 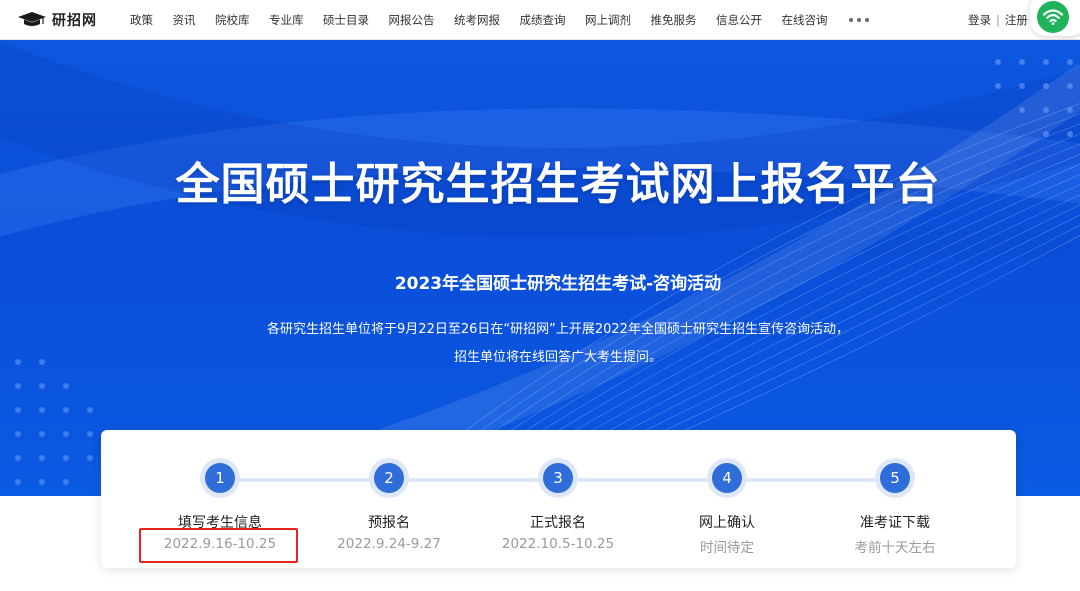 What do you see at coordinates (558, 184) in the screenshot?
I see `page-title: 全国硕士研究生招生考试网上报名平台` at bounding box center [558, 184].